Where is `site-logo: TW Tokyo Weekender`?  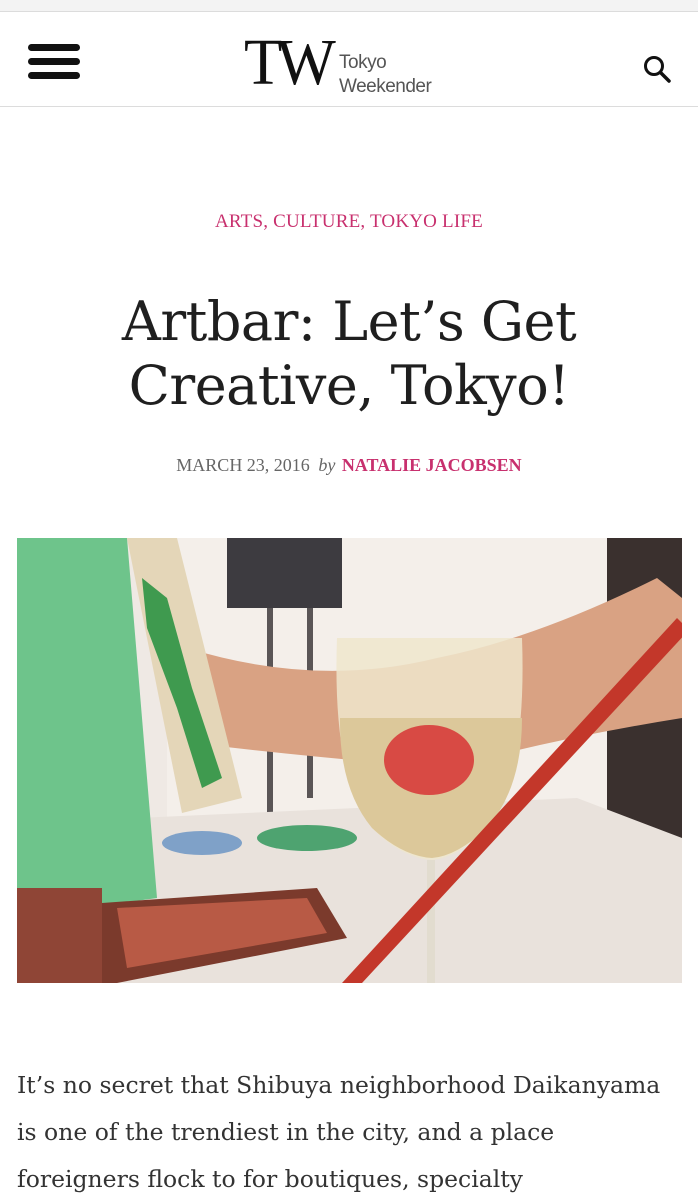
site-logo: TW Tokyo Weekender is located at coordinates (354, 62).